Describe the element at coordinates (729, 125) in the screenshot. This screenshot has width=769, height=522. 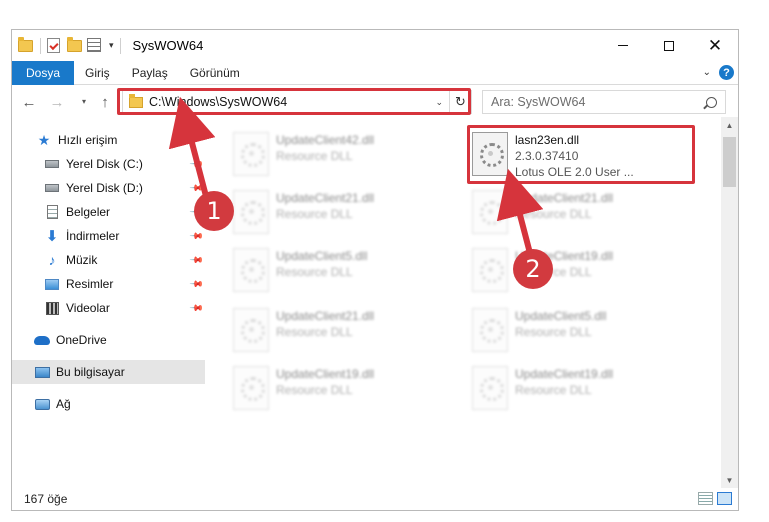
I see `scroll-up-icon: ▲` at that location.